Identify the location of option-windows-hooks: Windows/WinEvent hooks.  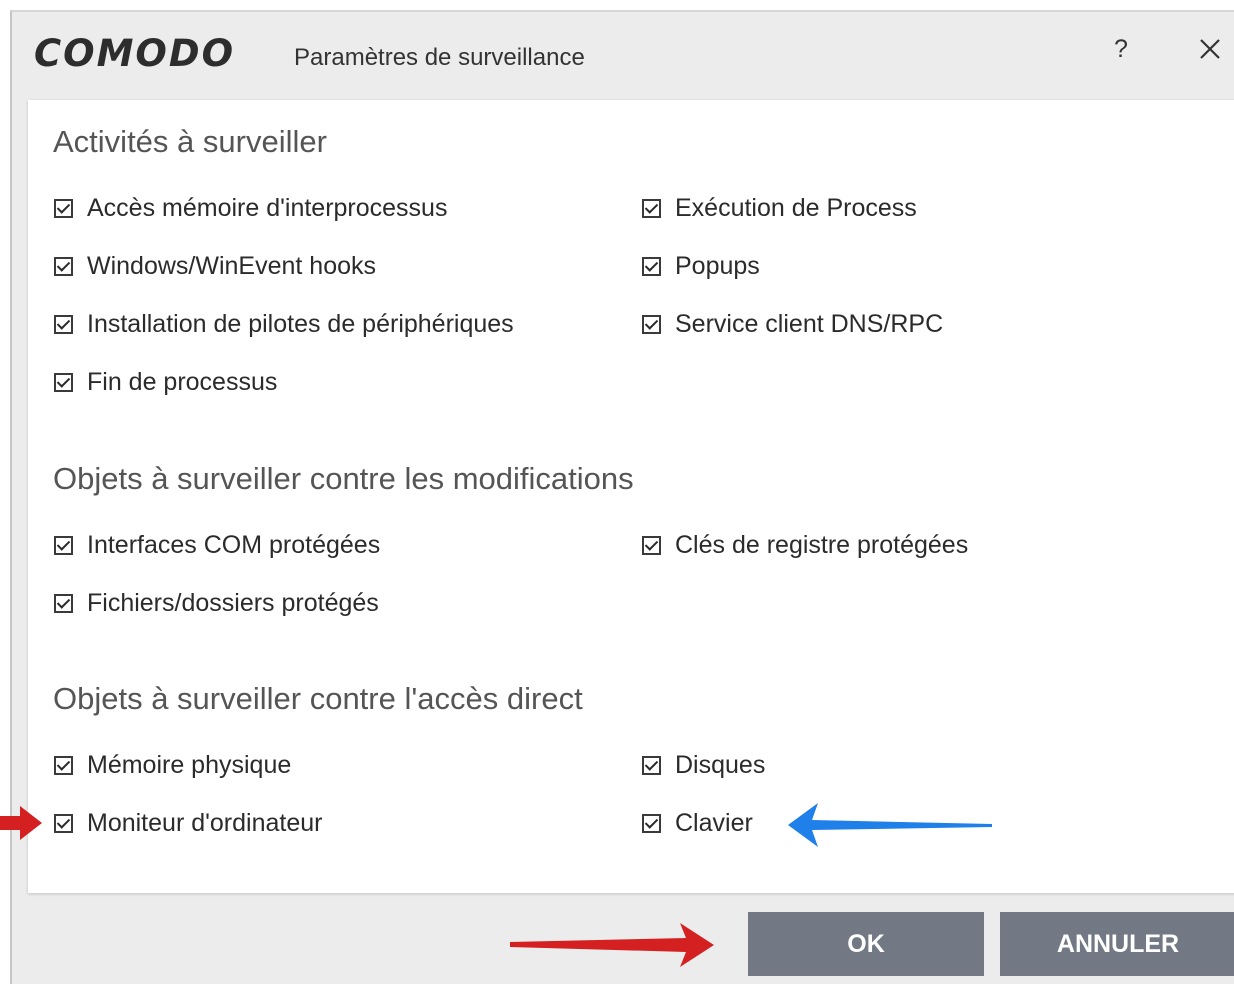
(215, 266).